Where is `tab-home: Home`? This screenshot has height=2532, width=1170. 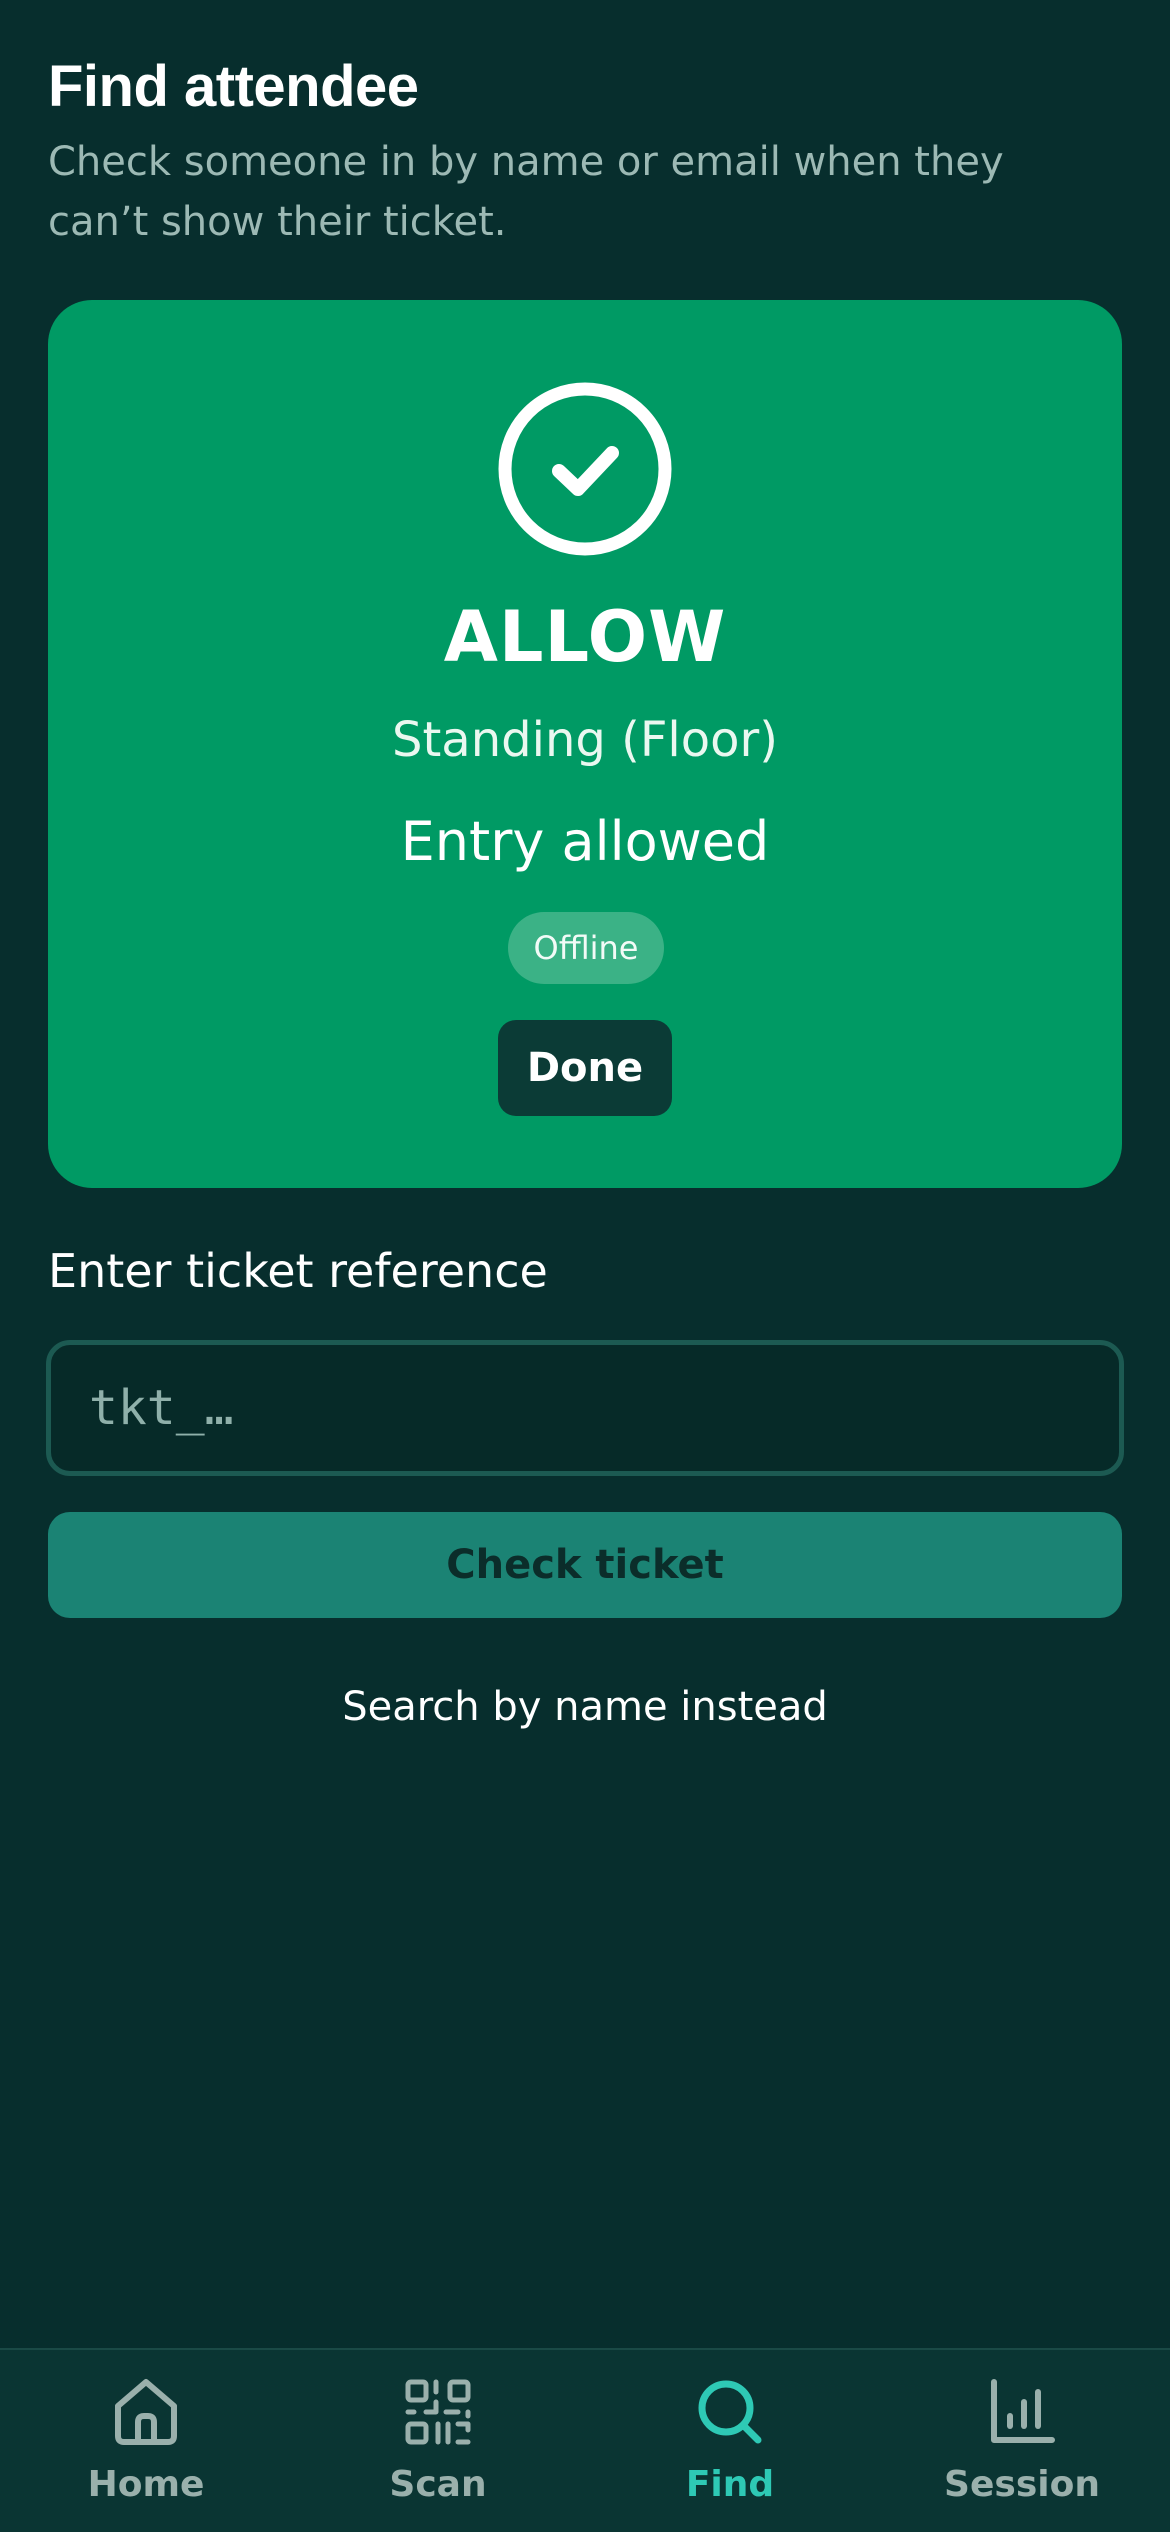 tab-home: Home is located at coordinates (146, 2441).